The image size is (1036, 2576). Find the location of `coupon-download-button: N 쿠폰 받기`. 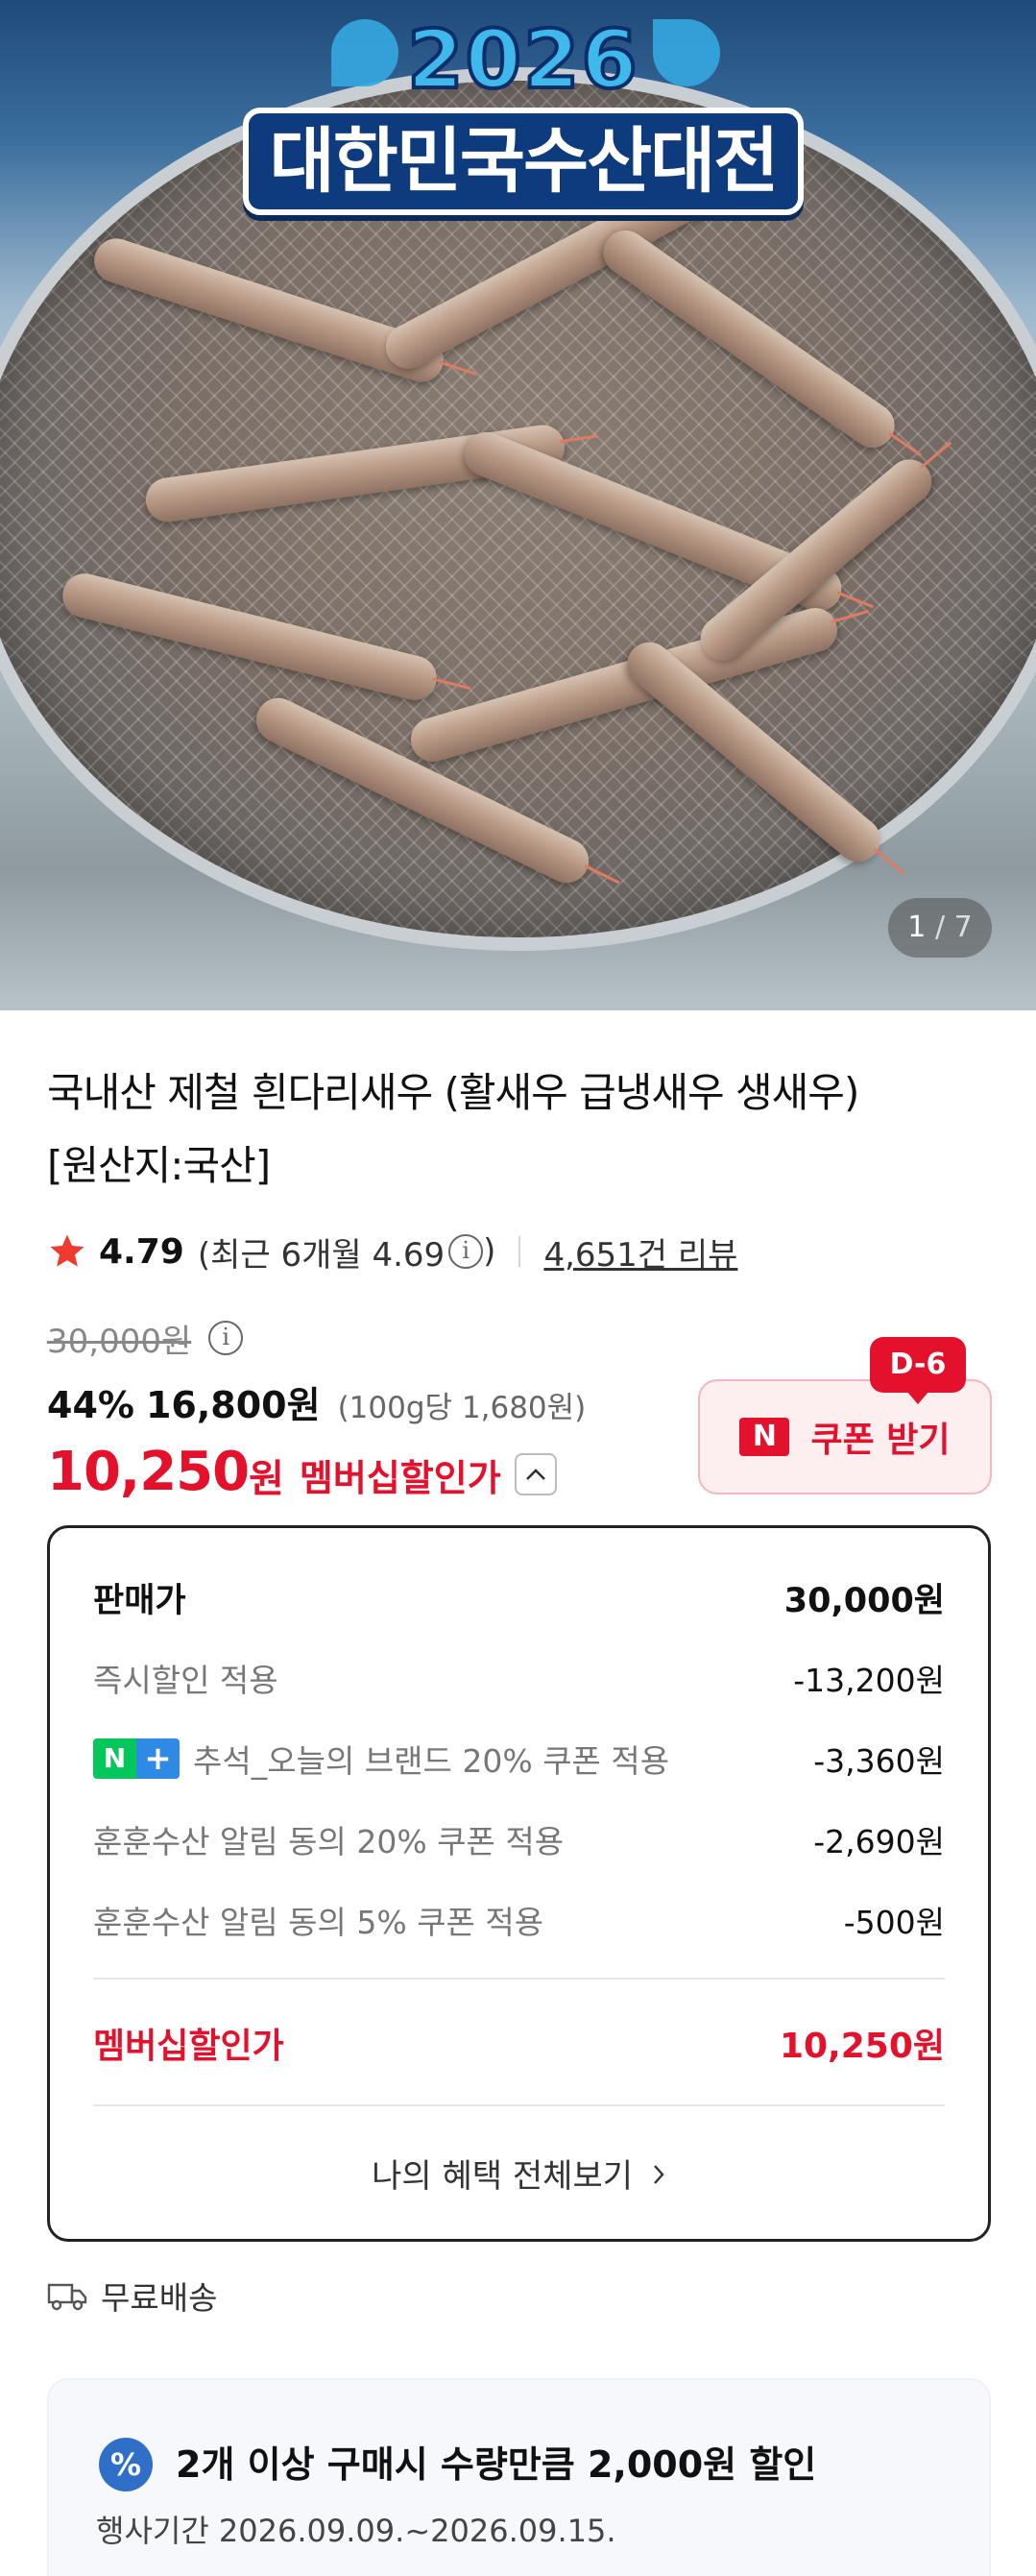

coupon-download-button: N 쿠폰 받기 is located at coordinates (845, 1437).